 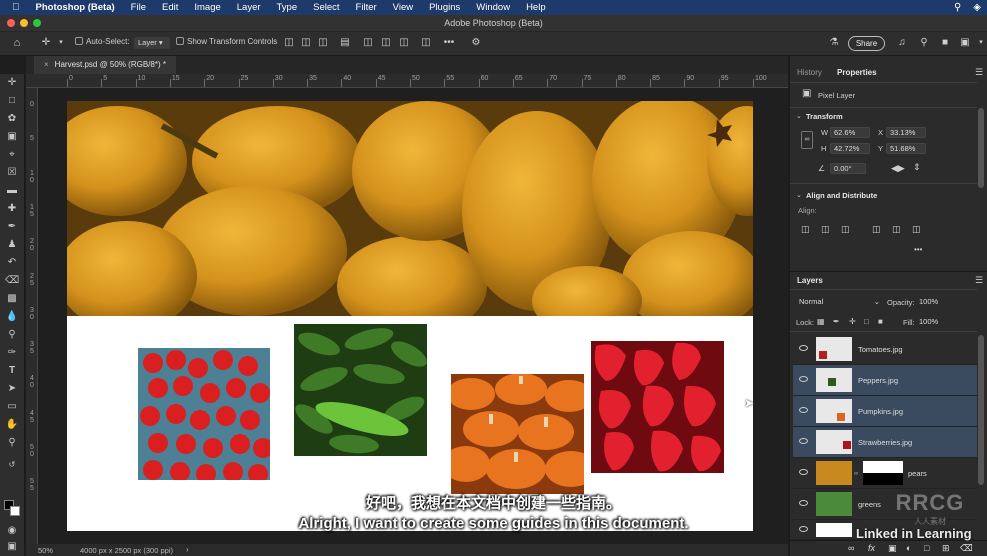 I want to click on control-center-icon: ◈, so click(x=977, y=7).